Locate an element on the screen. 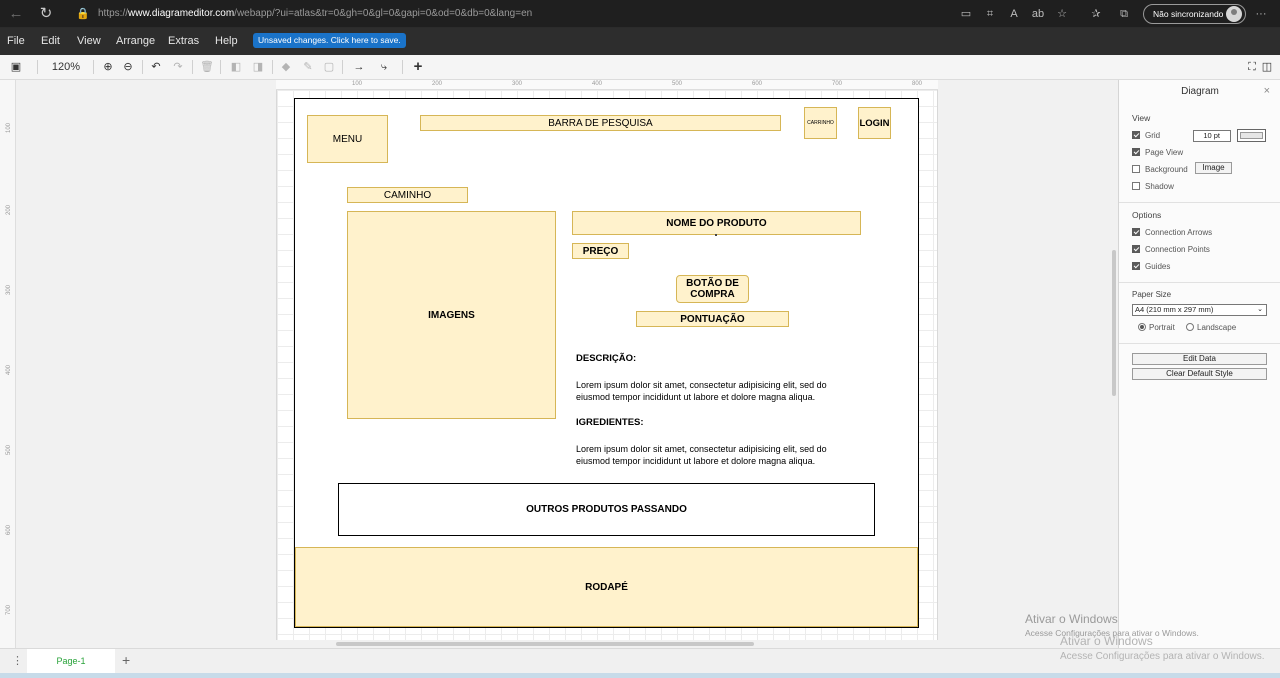 The width and height of the screenshot is (1280, 678). menu-view: View is located at coordinates (89, 41).